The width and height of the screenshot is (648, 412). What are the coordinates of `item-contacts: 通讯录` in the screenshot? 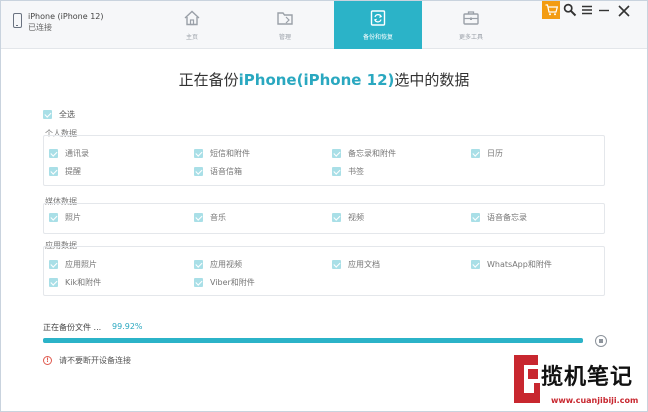 It's located at (69, 153).